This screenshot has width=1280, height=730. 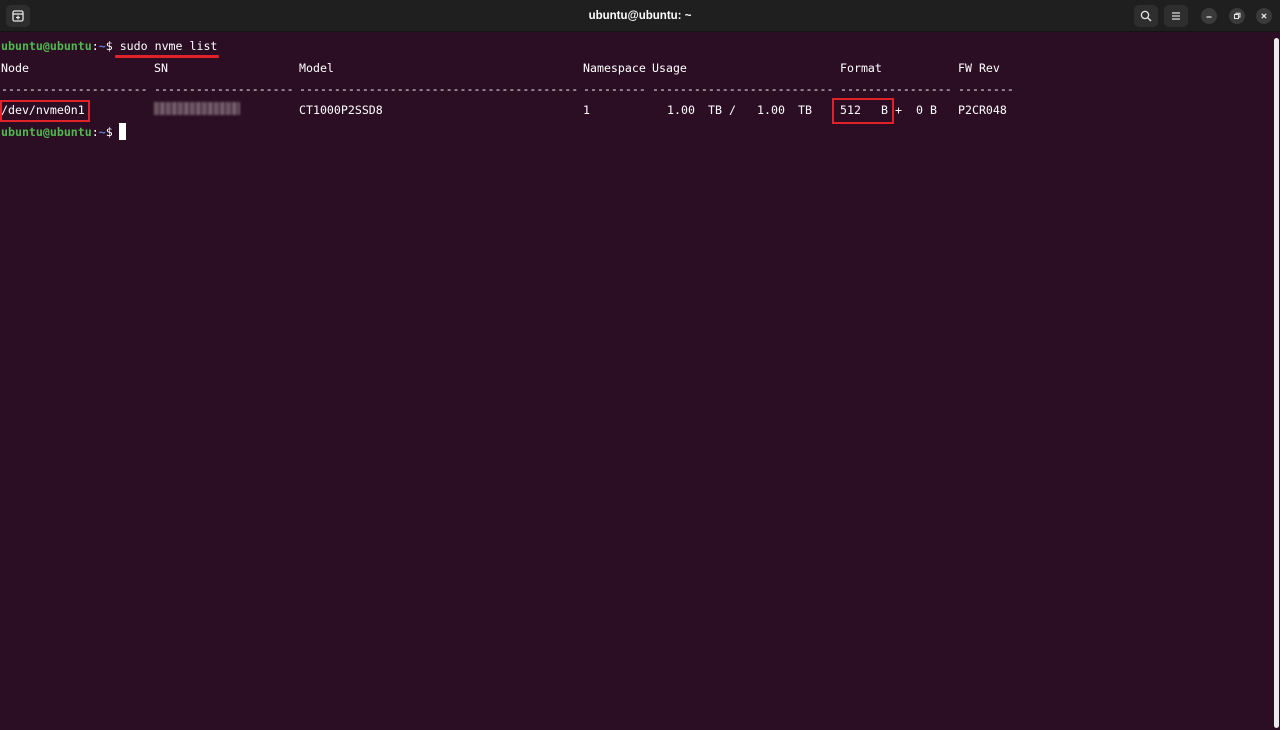 What do you see at coordinates (715, 110) in the screenshot?
I see `row-usage-used-unit: TB` at bounding box center [715, 110].